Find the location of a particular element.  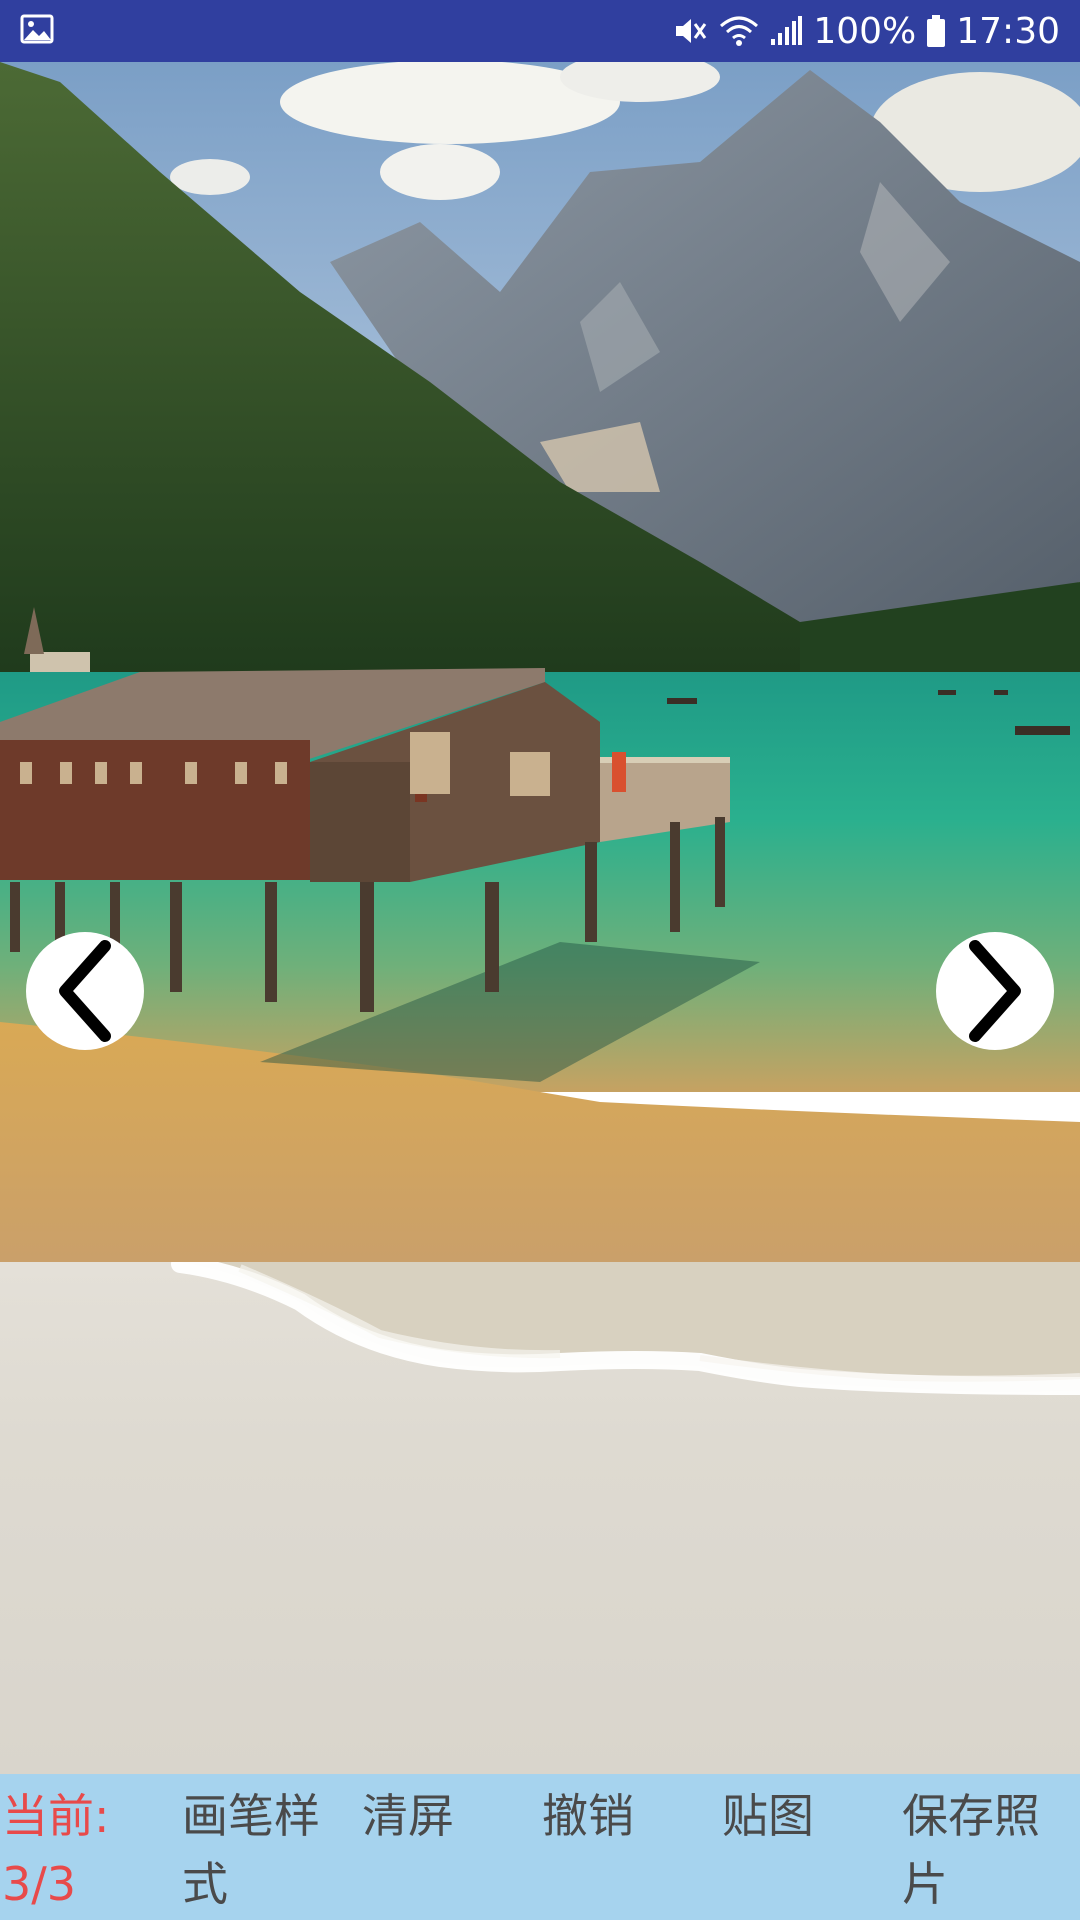

signal-icon is located at coordinates (786, 31).